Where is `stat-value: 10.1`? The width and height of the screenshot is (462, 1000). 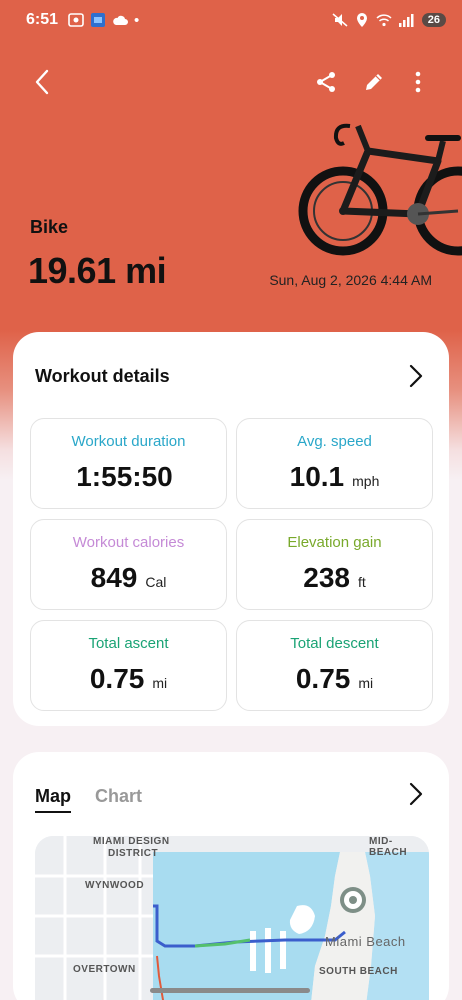 stat-value: 10.1 is located at coordinates (317, 476).